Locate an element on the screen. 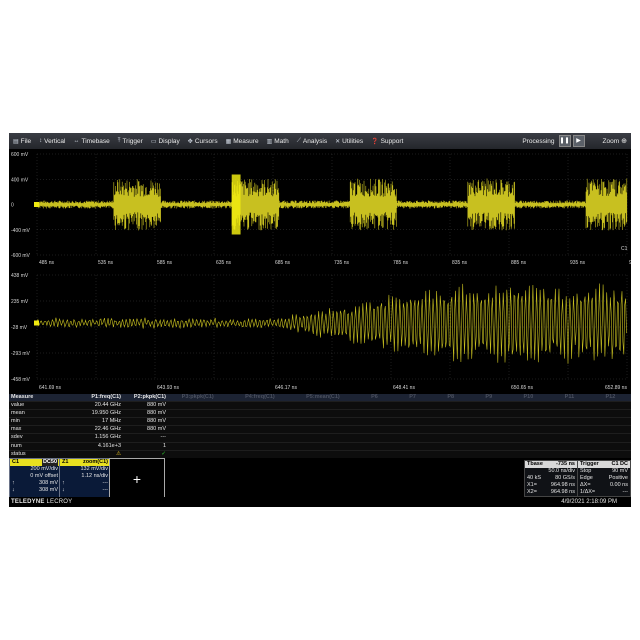 This screenshot has height=640, width=640. vertical-icon: ↕ is located at coordinates (41, 141).